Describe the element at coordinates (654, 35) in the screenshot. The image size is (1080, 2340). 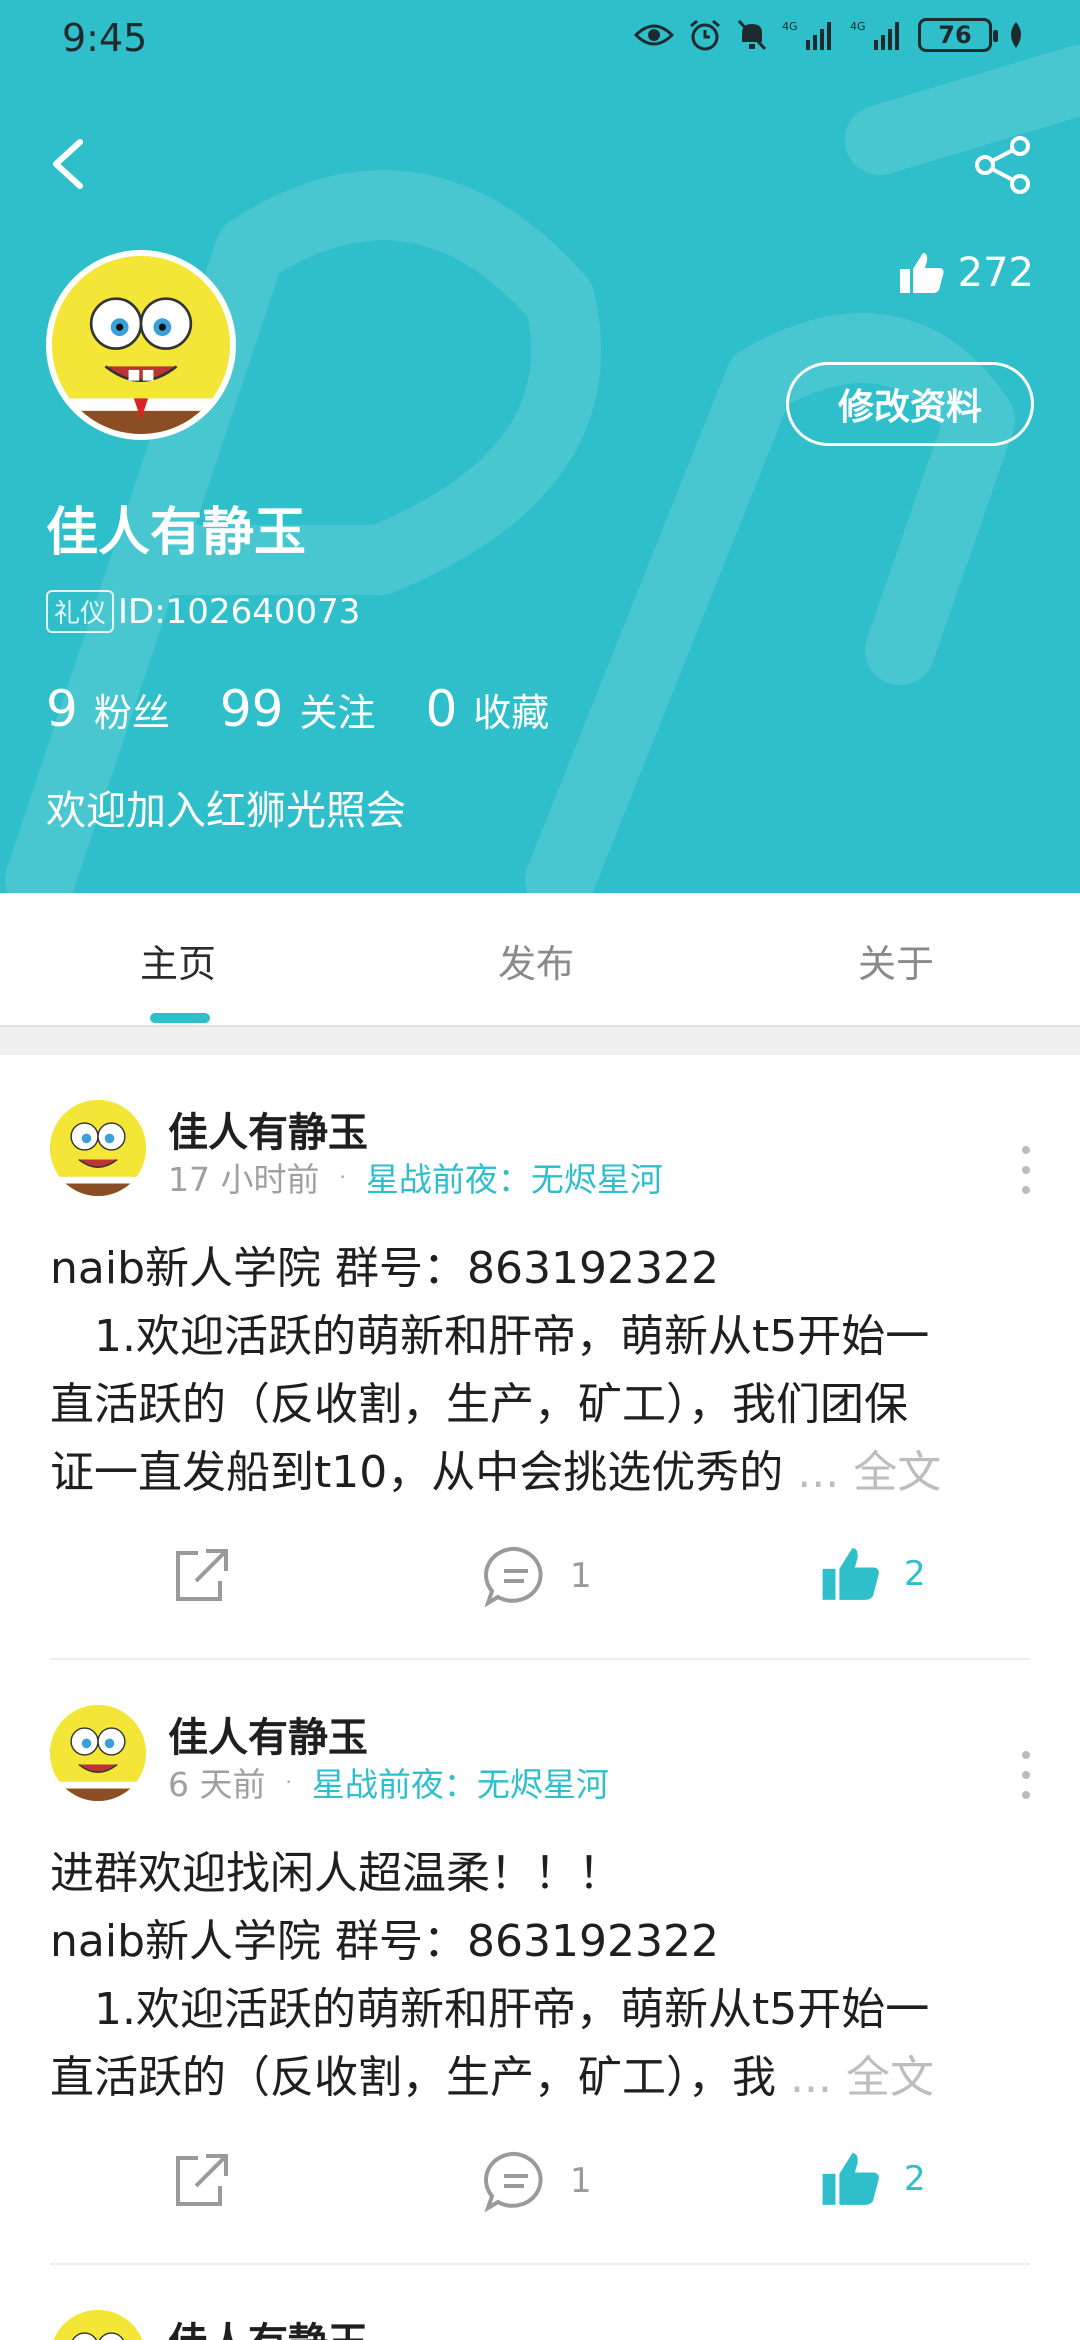
I see `eye-icon` at that location.